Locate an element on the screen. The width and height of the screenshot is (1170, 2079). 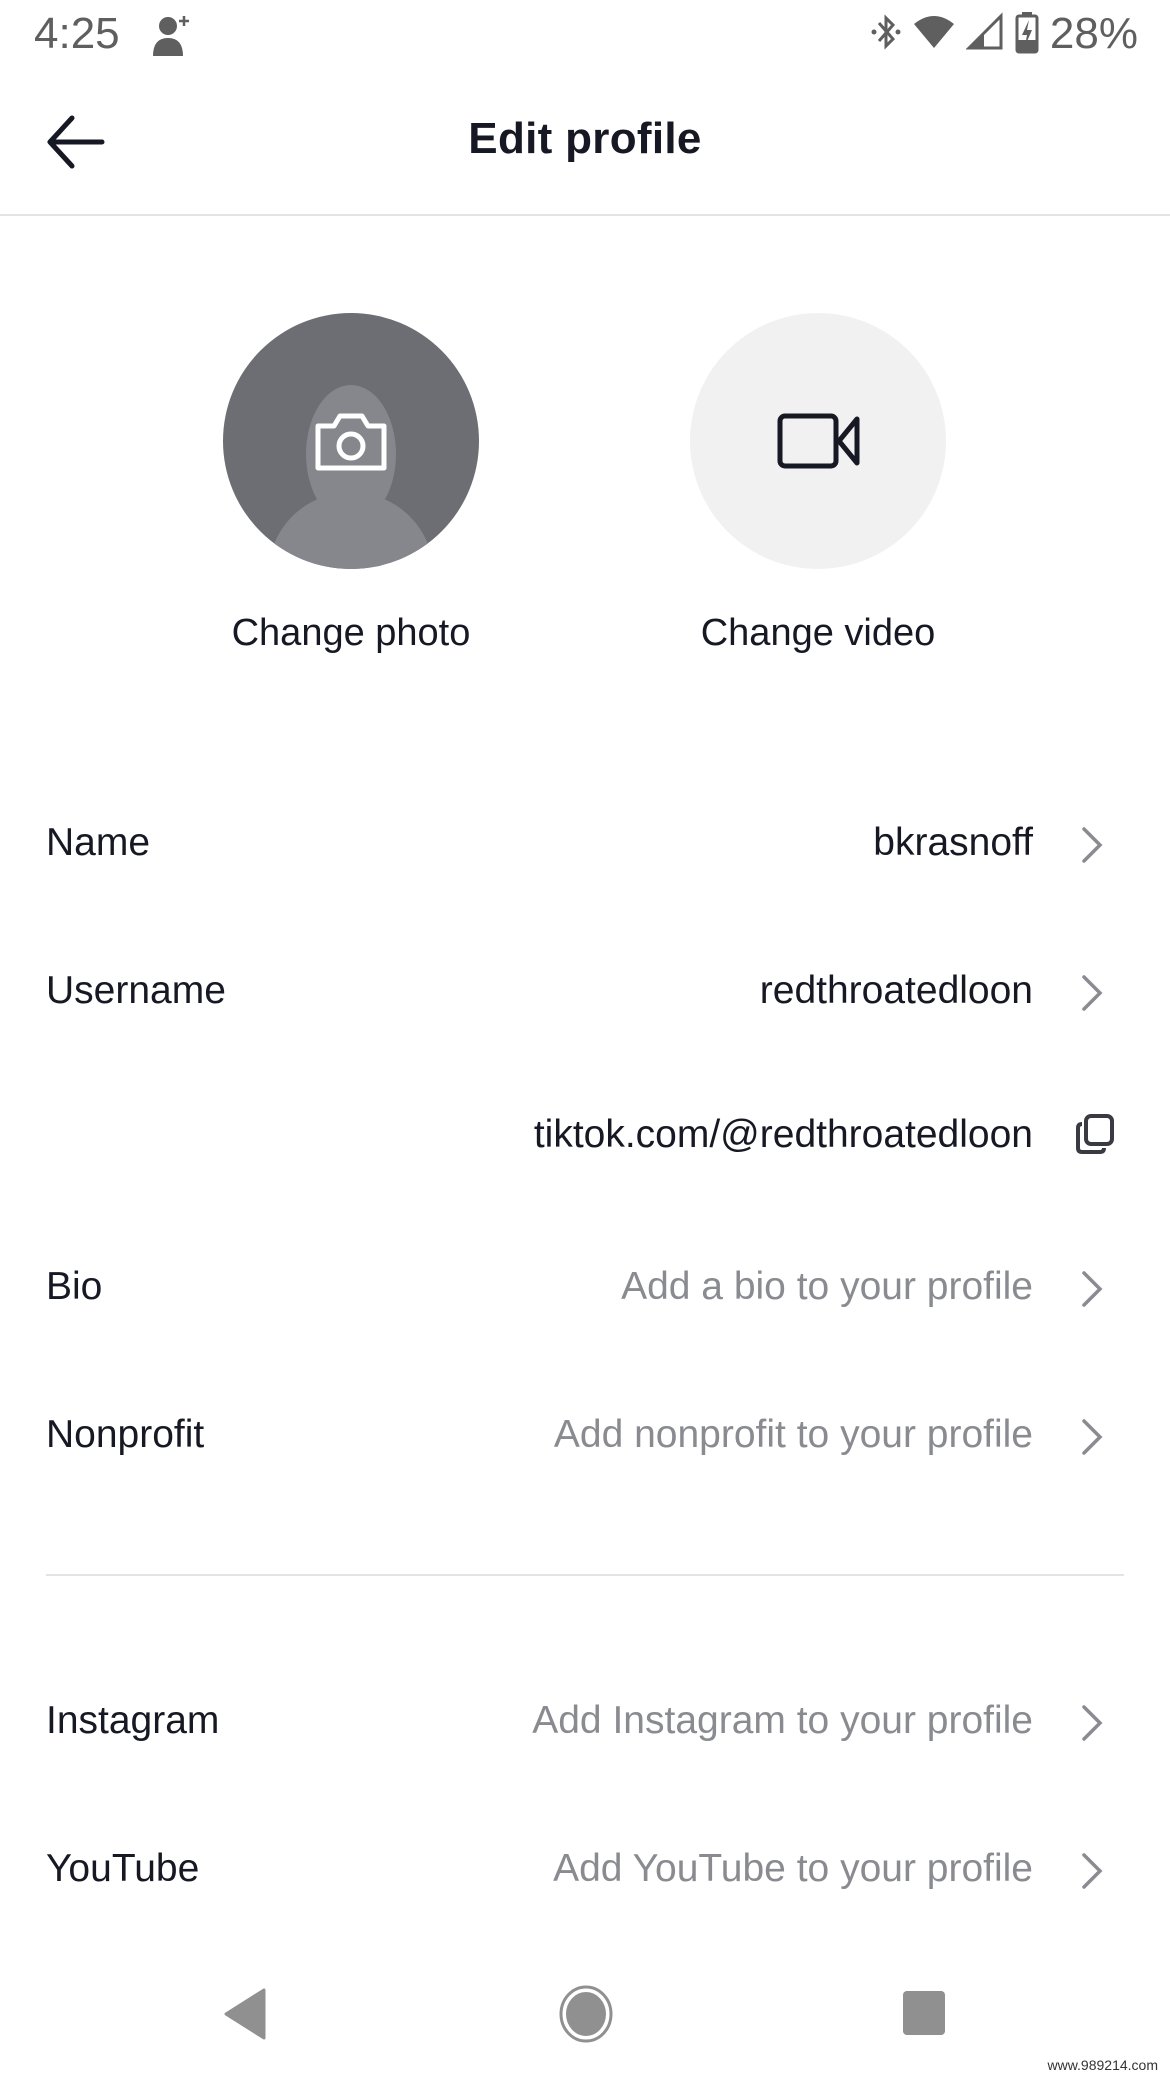
battery-percent: 28% is located at coordinates (1093, 33).